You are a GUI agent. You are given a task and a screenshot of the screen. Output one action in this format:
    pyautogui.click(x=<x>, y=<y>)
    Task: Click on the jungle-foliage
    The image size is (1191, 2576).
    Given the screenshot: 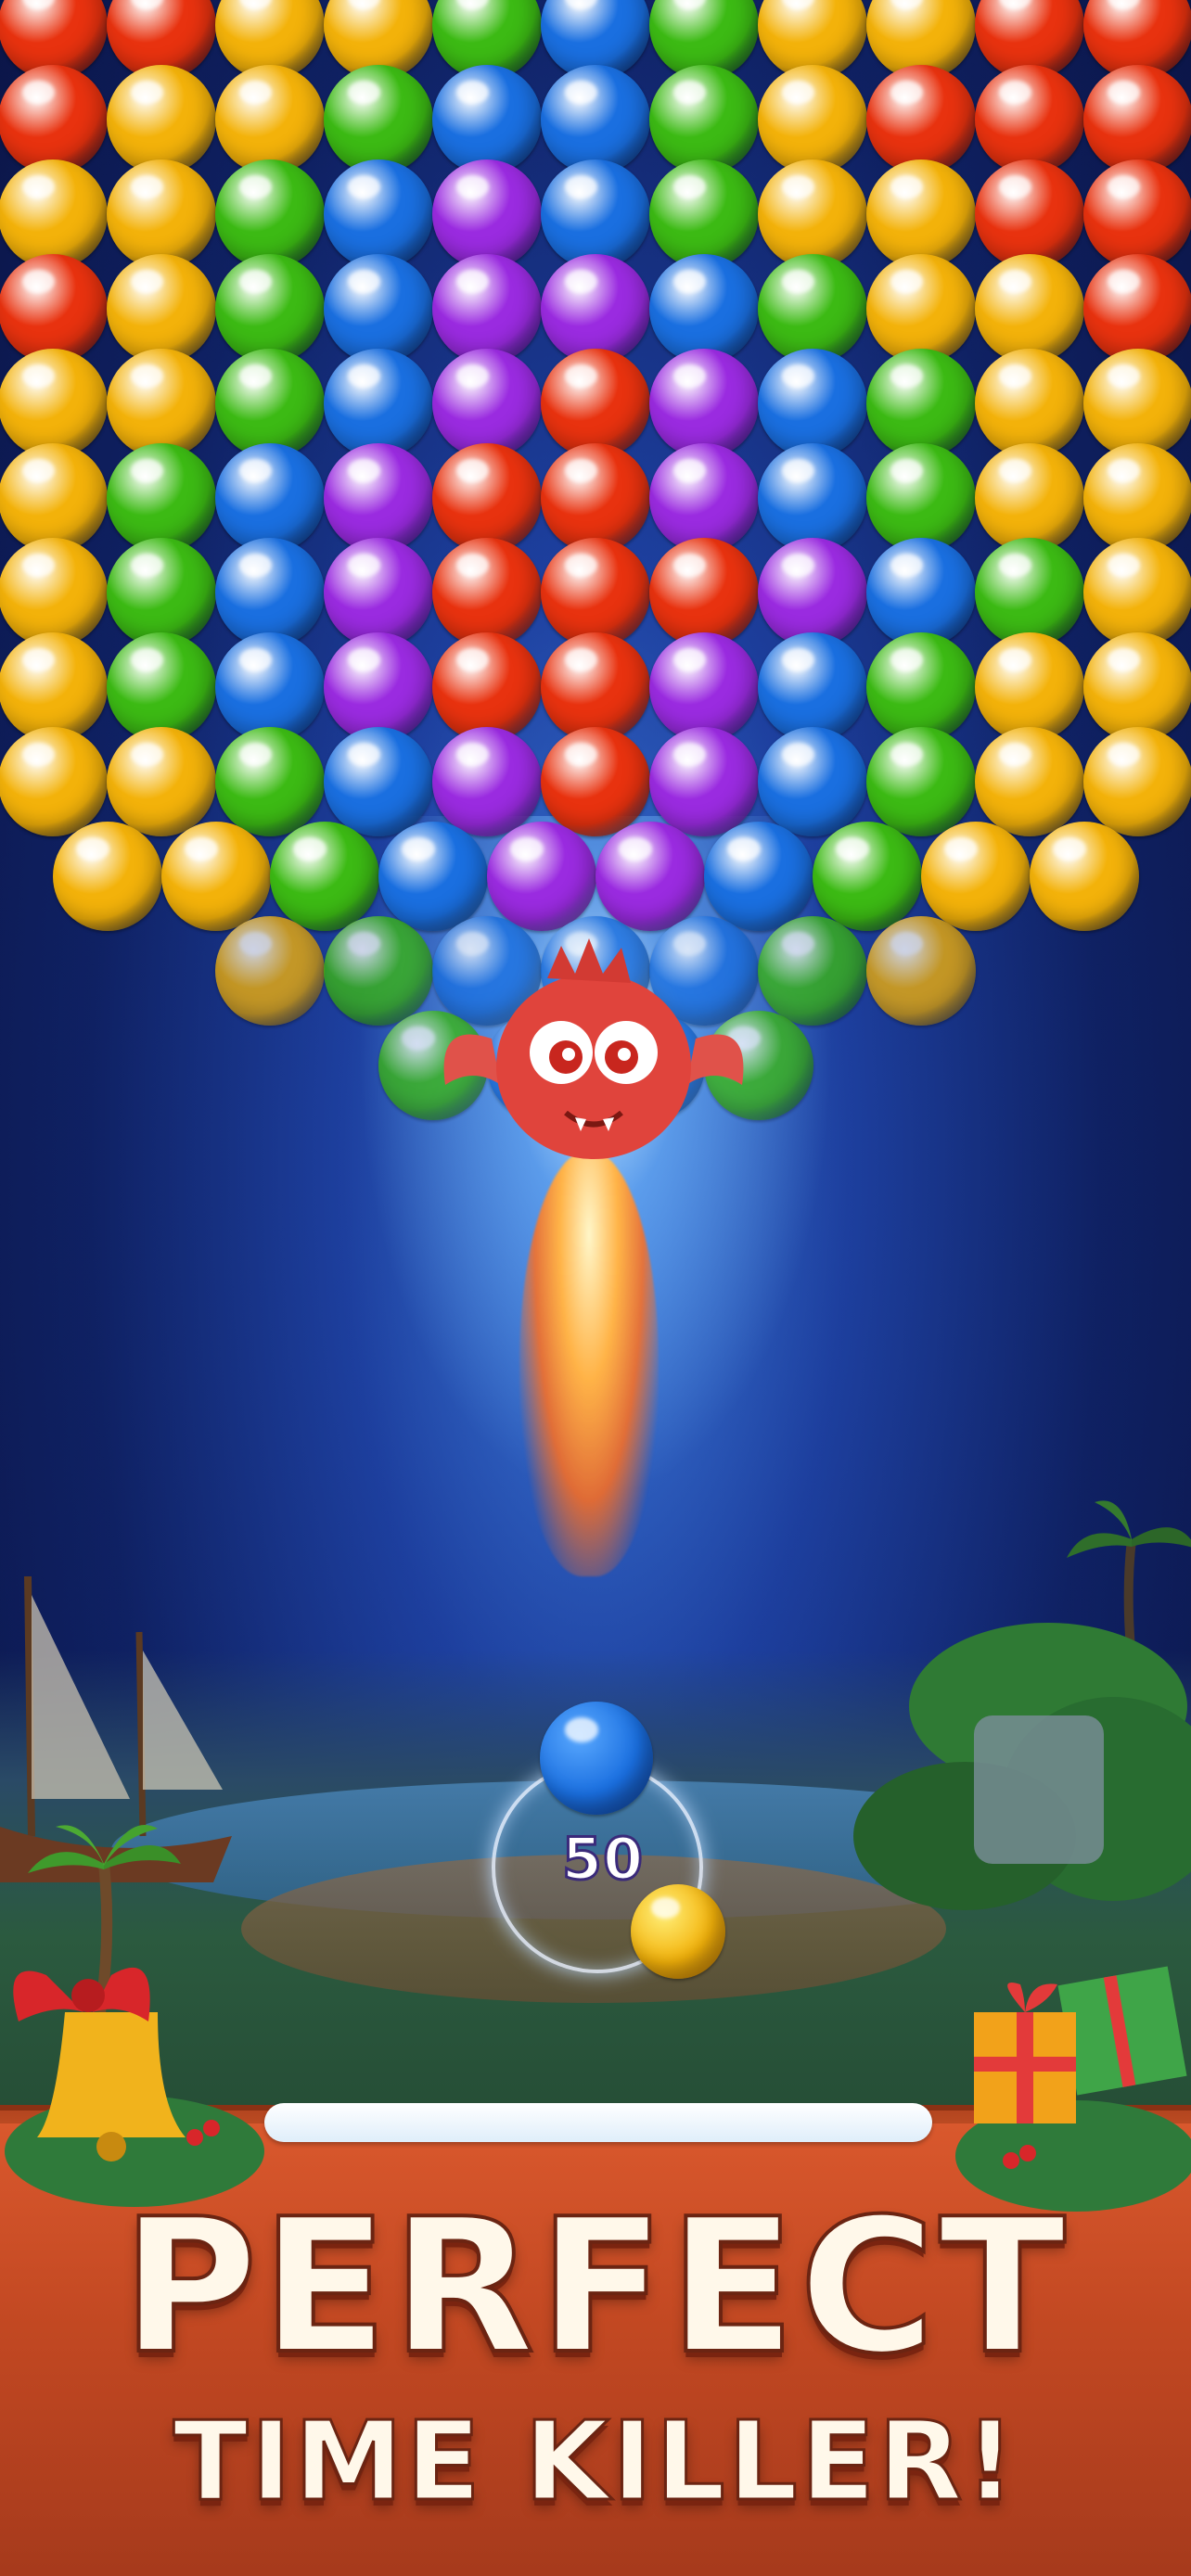 What is the action you would take?
    pyautogui.click(x=1022, y=1766)
    